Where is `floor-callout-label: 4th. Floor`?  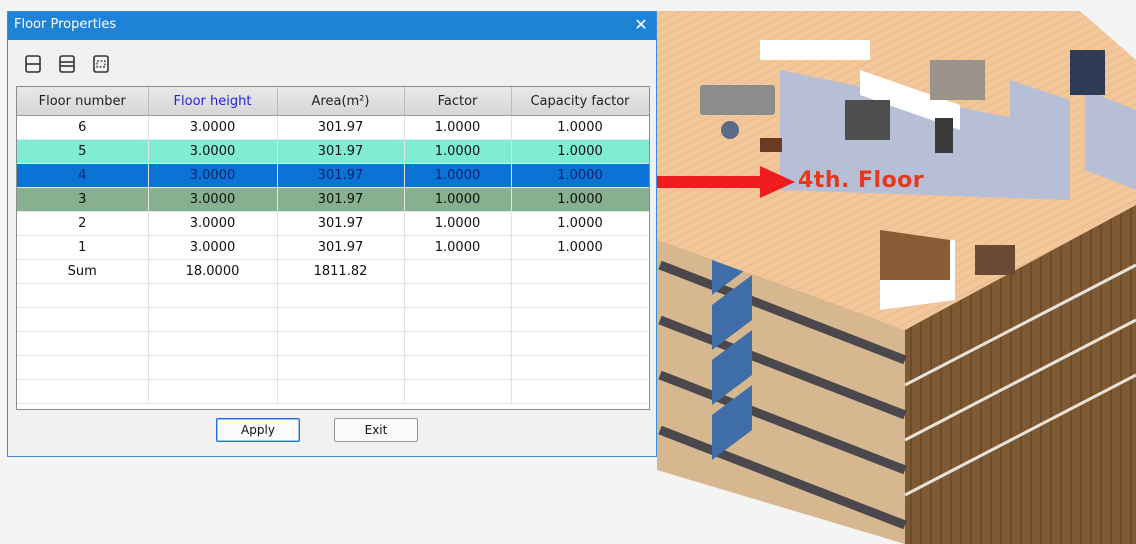 floor-callout-label: 4th. Floor is located at coordinates (861, 180).